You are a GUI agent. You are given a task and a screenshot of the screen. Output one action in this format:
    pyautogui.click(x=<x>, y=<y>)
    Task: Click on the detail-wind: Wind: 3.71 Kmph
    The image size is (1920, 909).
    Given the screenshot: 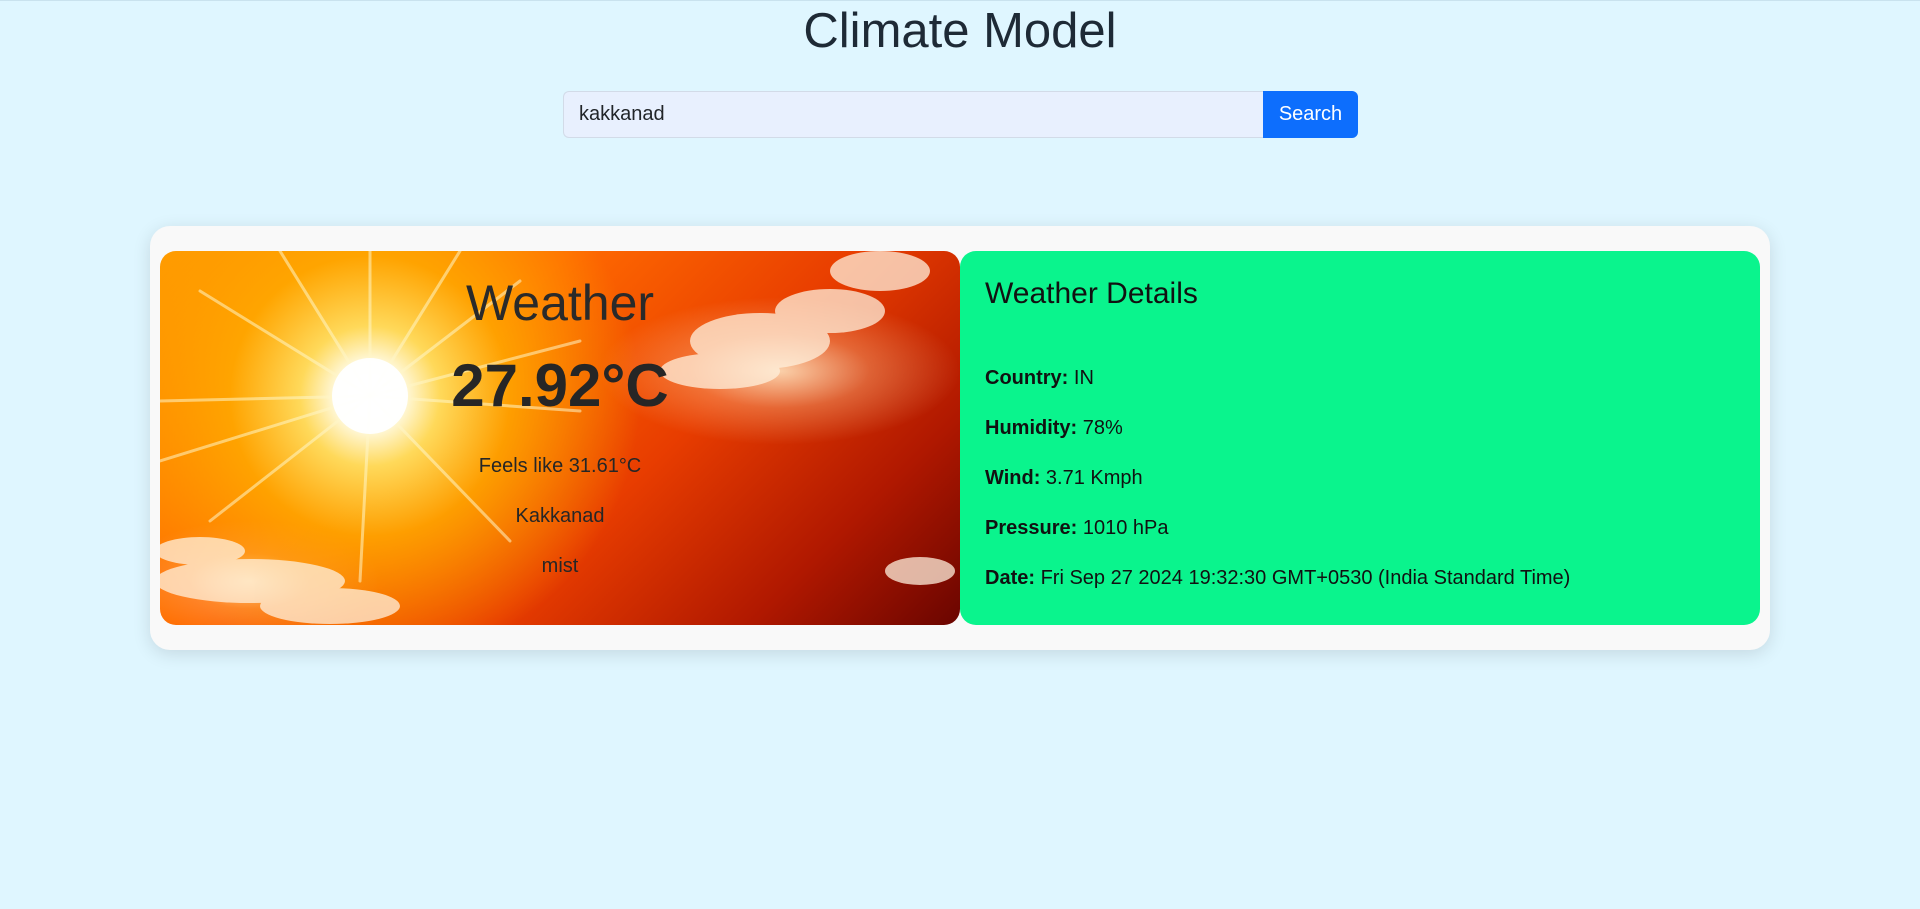 What is the action you would take?
    pyautogui.click(x=1064, y=478)
    